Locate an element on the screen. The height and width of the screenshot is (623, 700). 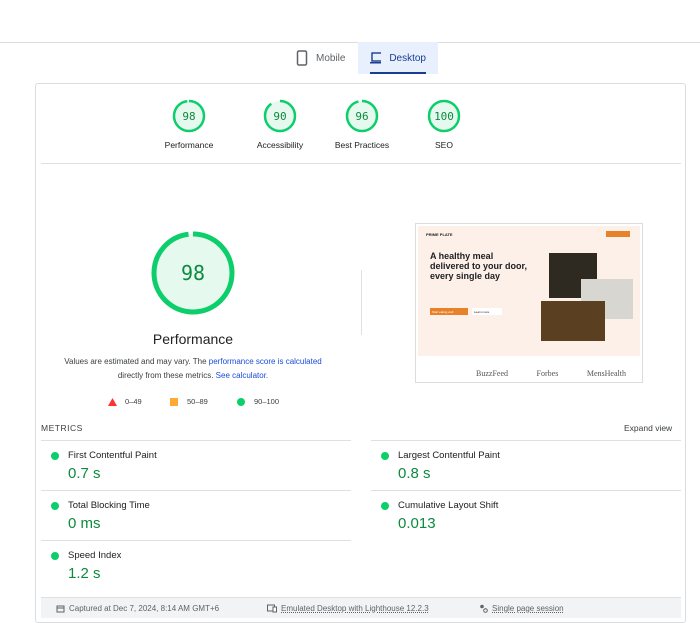
score-legend: 0–49 50–89 90–100 is located at coordinates (198, 403).